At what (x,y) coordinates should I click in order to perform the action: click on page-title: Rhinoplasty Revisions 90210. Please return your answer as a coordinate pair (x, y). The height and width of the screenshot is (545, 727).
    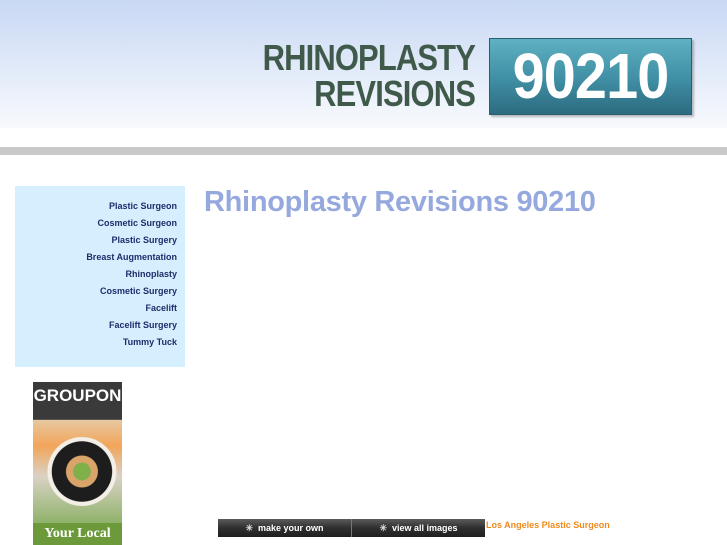
    Looking at the image, I should click on (400, 202).